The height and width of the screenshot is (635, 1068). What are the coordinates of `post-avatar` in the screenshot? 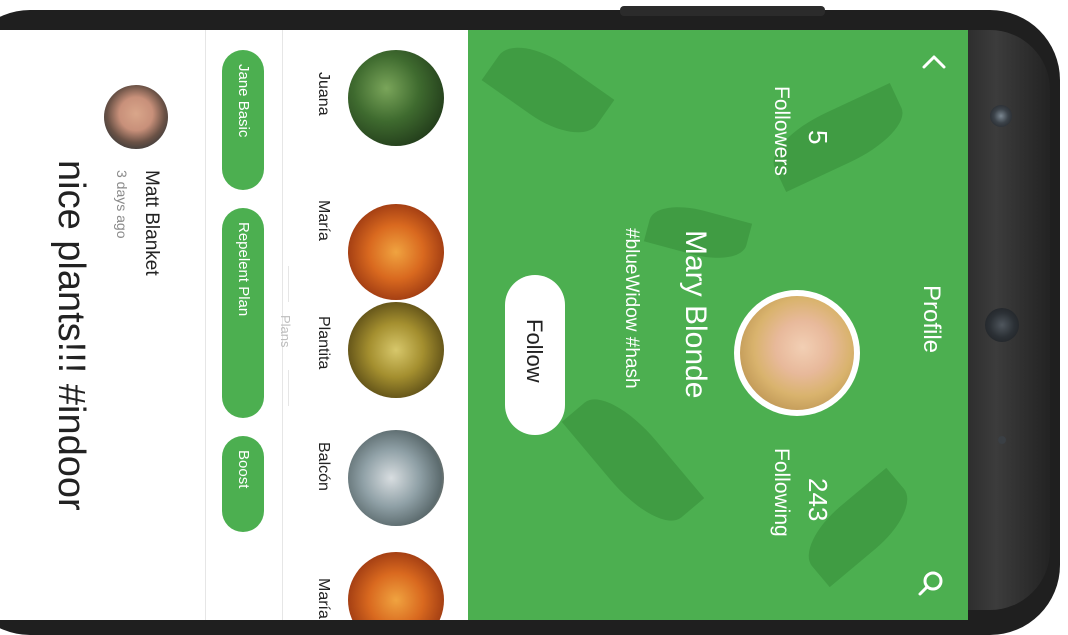 It's located at (136, 117).